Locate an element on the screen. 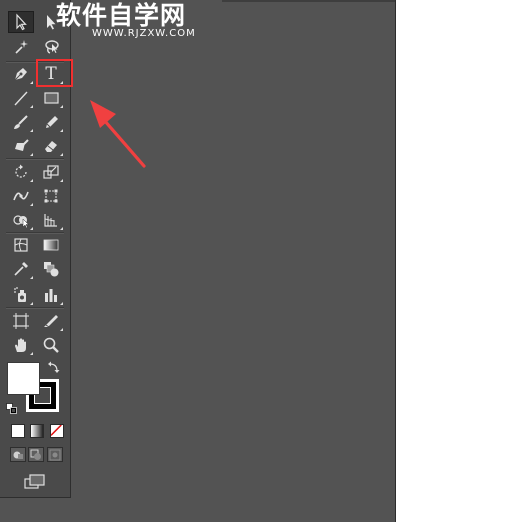  shape-builder-tool is located at coordinates (21, 220).